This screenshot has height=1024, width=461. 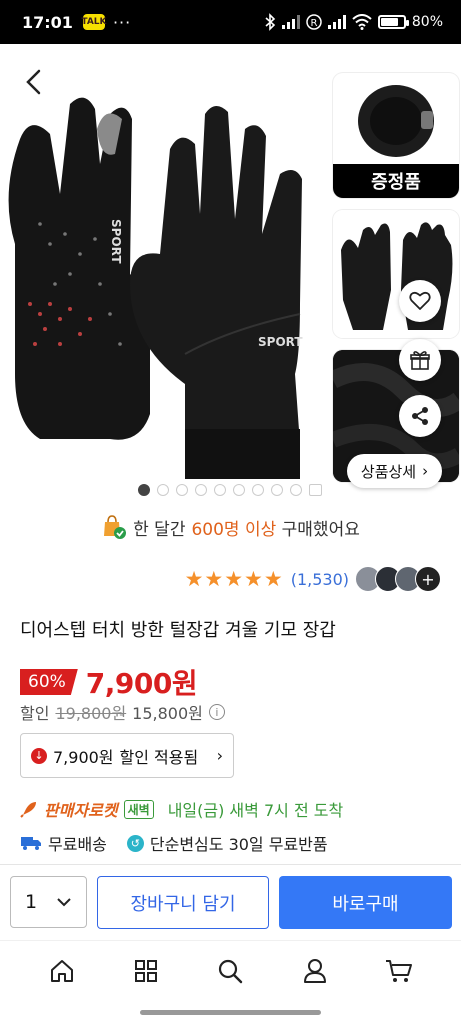 I want to click on quantity-value: 1, so click(x=31, y=902).